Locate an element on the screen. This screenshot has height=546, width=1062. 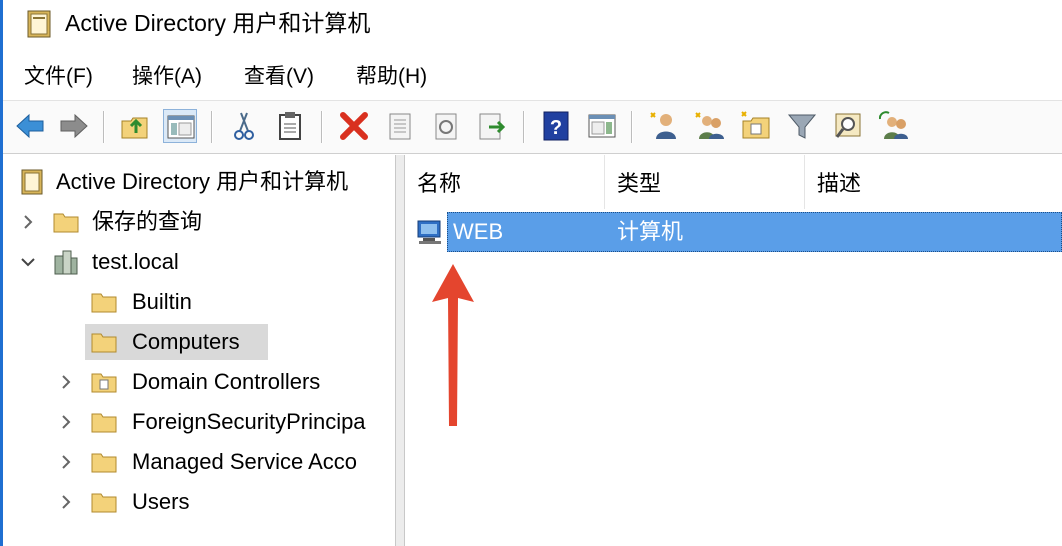
list-item-web: WEB 计算机 is located at coordinates (737, 232).